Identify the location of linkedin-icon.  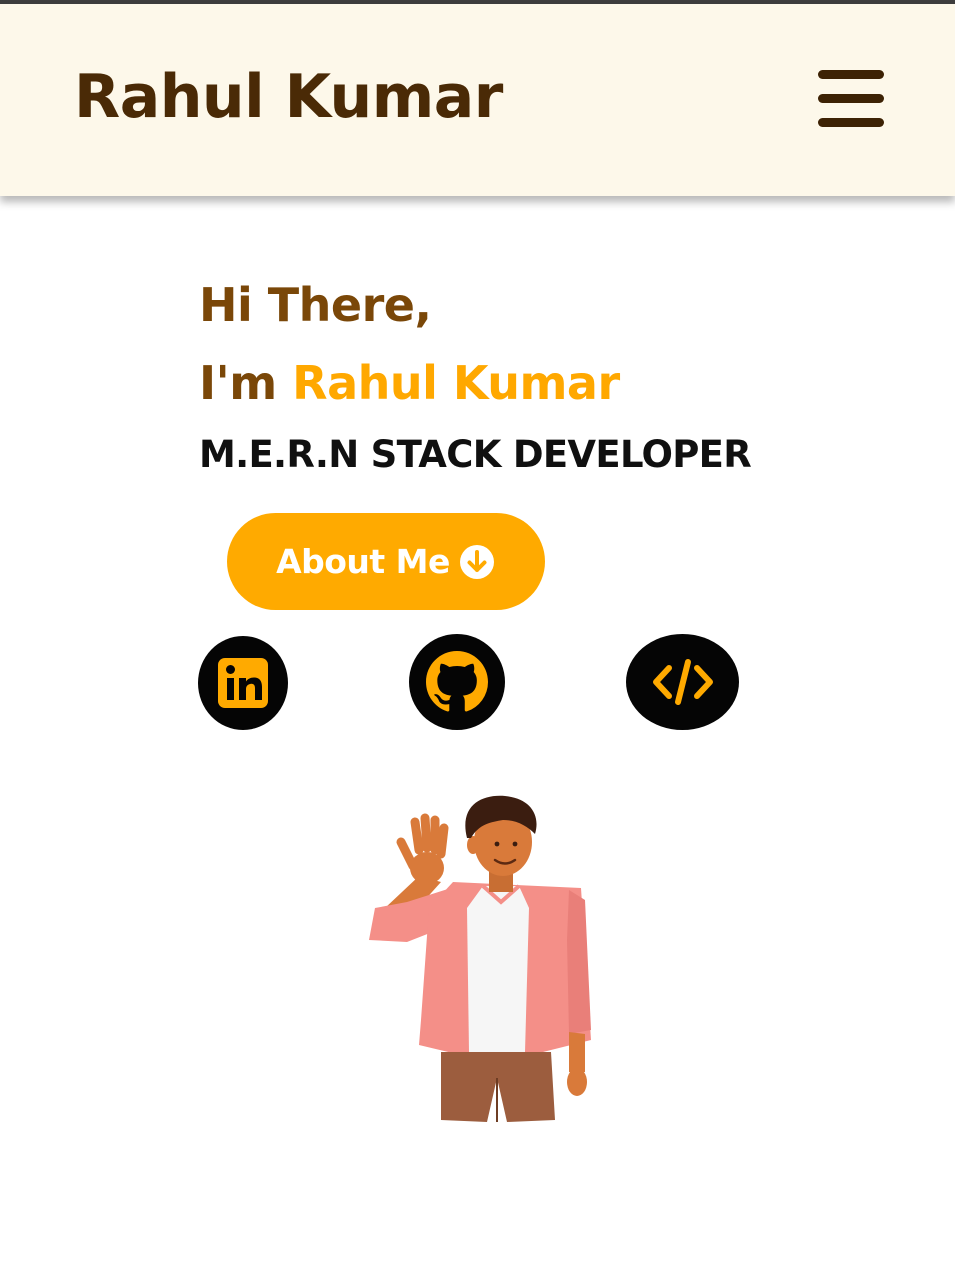
(243, 683).